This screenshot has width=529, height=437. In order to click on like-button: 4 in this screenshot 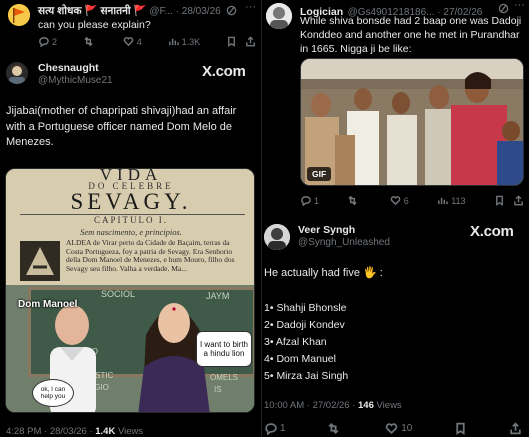, I will do `click(132, 41)`.